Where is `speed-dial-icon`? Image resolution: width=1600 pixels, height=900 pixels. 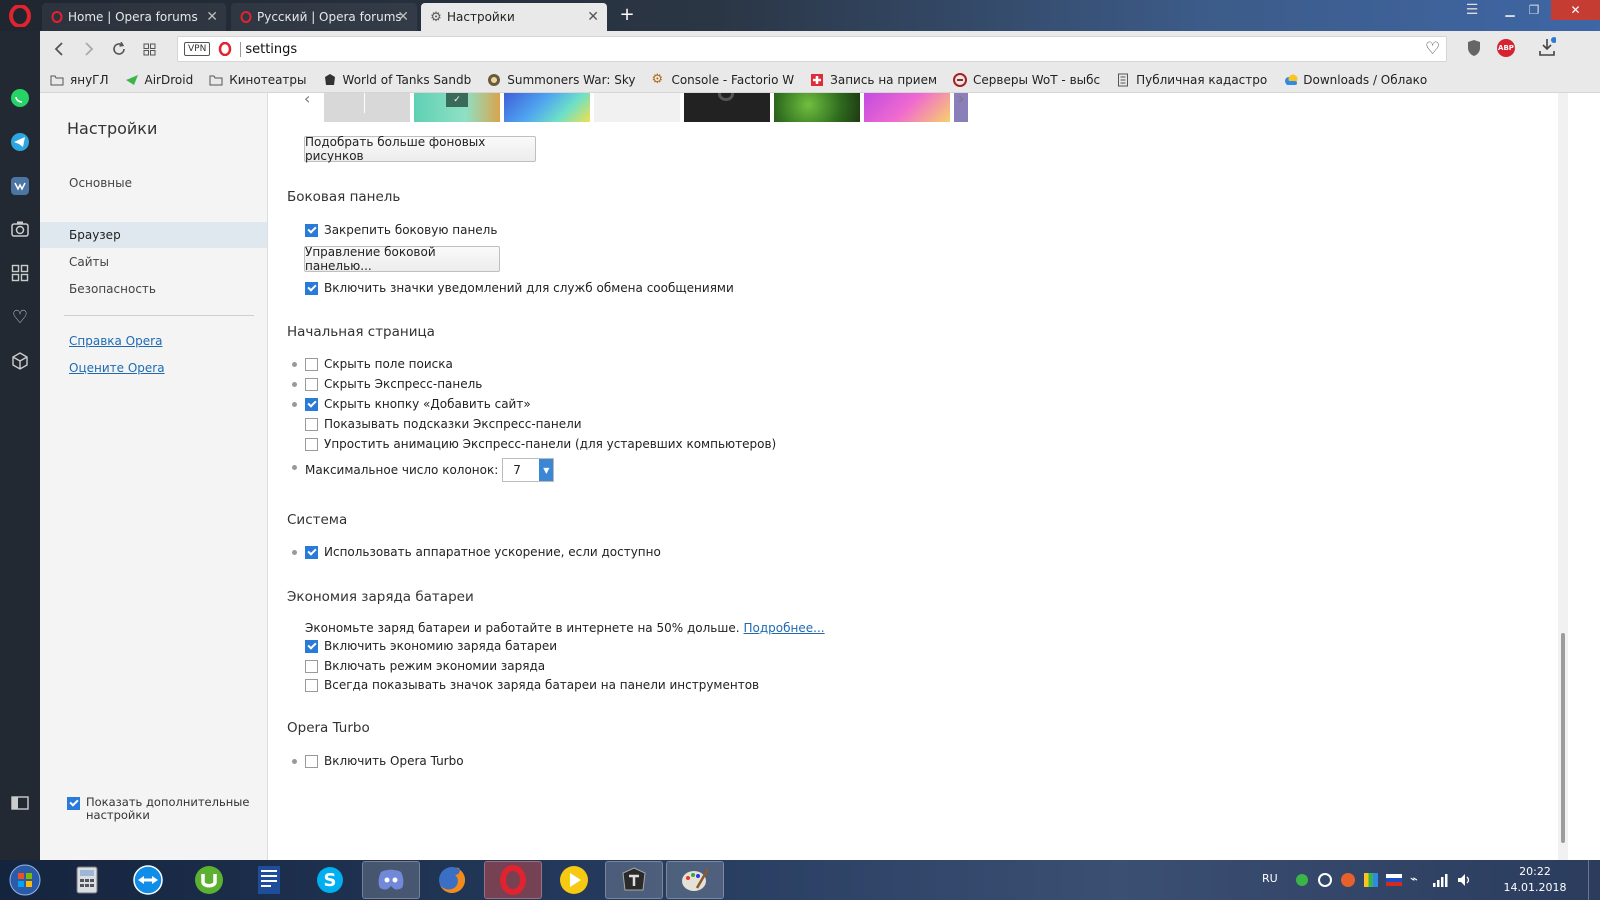 speed-dial-icon is located at coordinates (20, 273).